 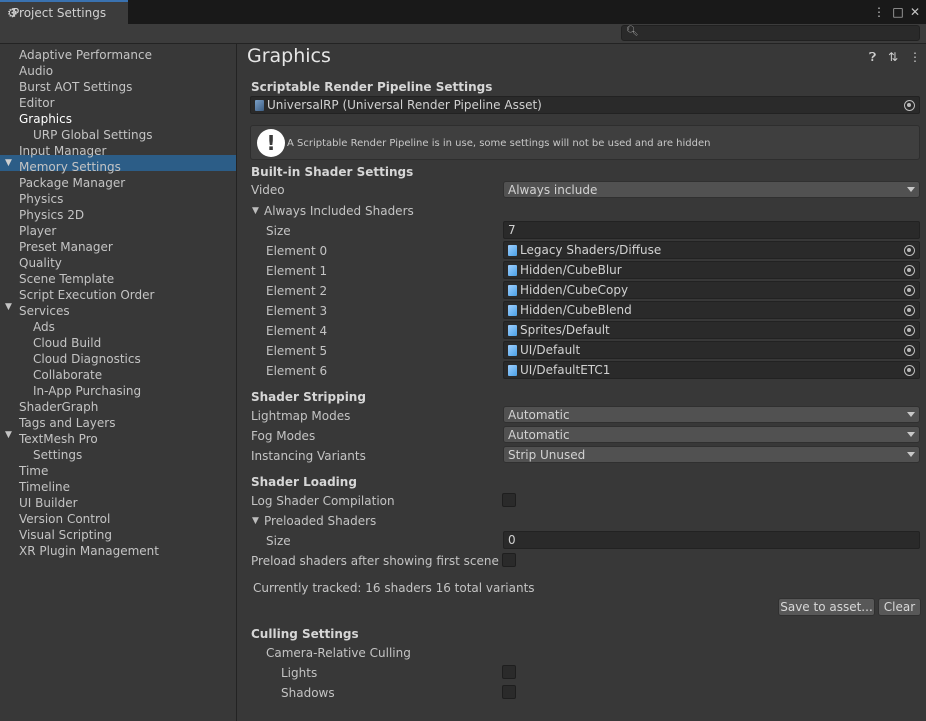 What do you see at coordinates (45, 119) in the screenshot?
I see `sidebar-item-graphics: Graphics` at bounding box center [45, 119].